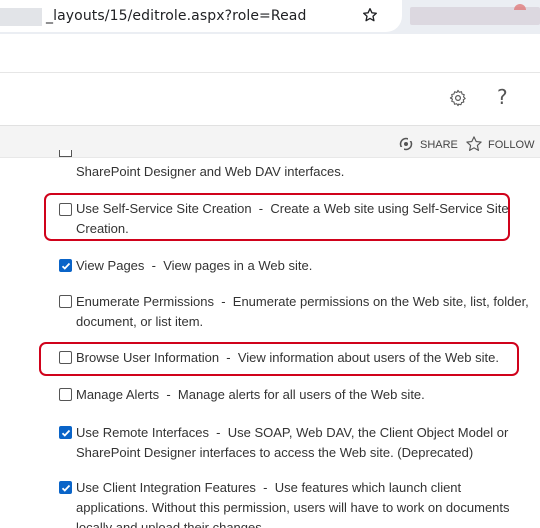 Image resolution: width=540 pixels, height=528 pixels. What do you see at coordinates (502, 97) in the screenshot?
I see `help-icon: ?` at bounding box center [502, 97].